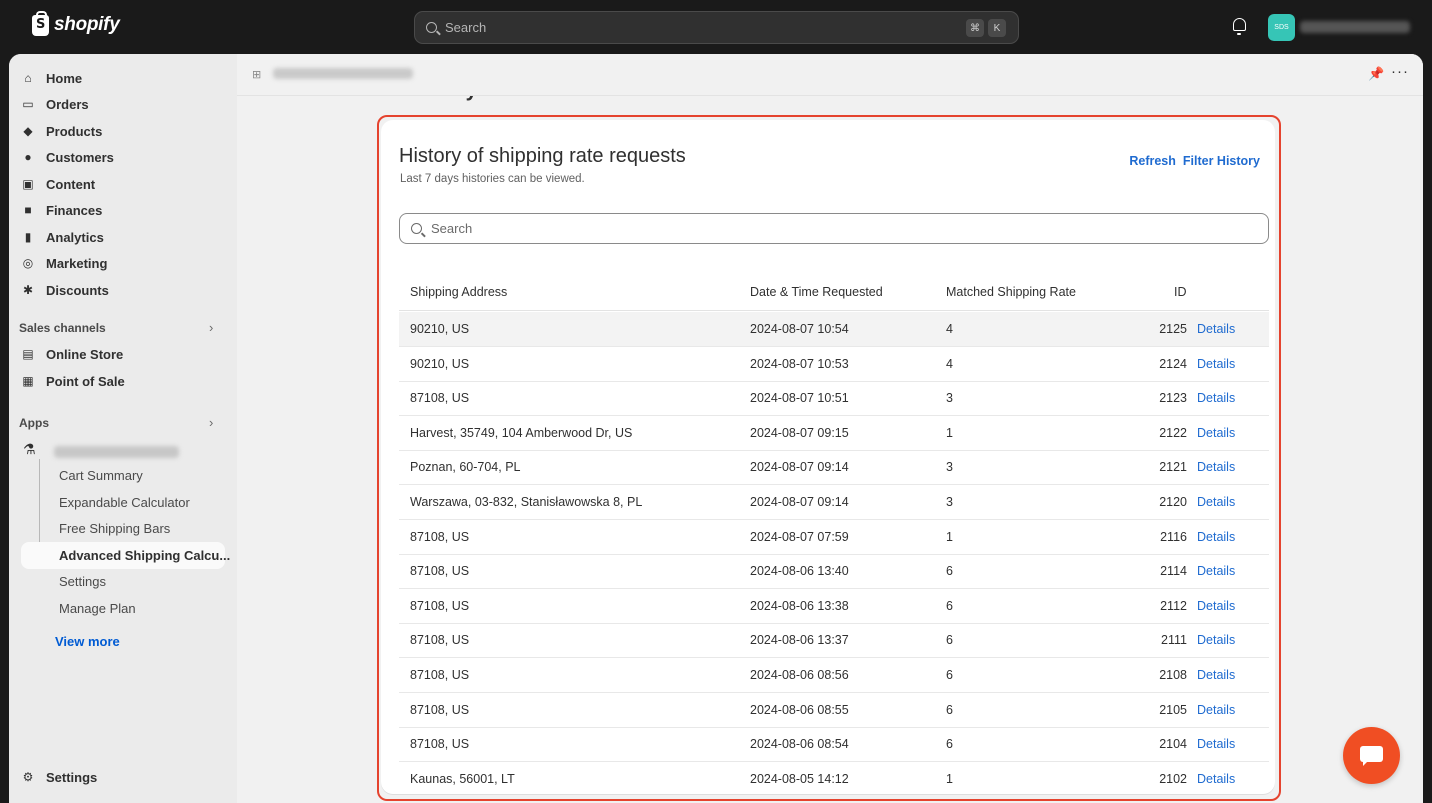 The height and width of the screenshot is (803, 1432). I want to click on sidebar-item-home: ⌂ Home, so click(51, 78).